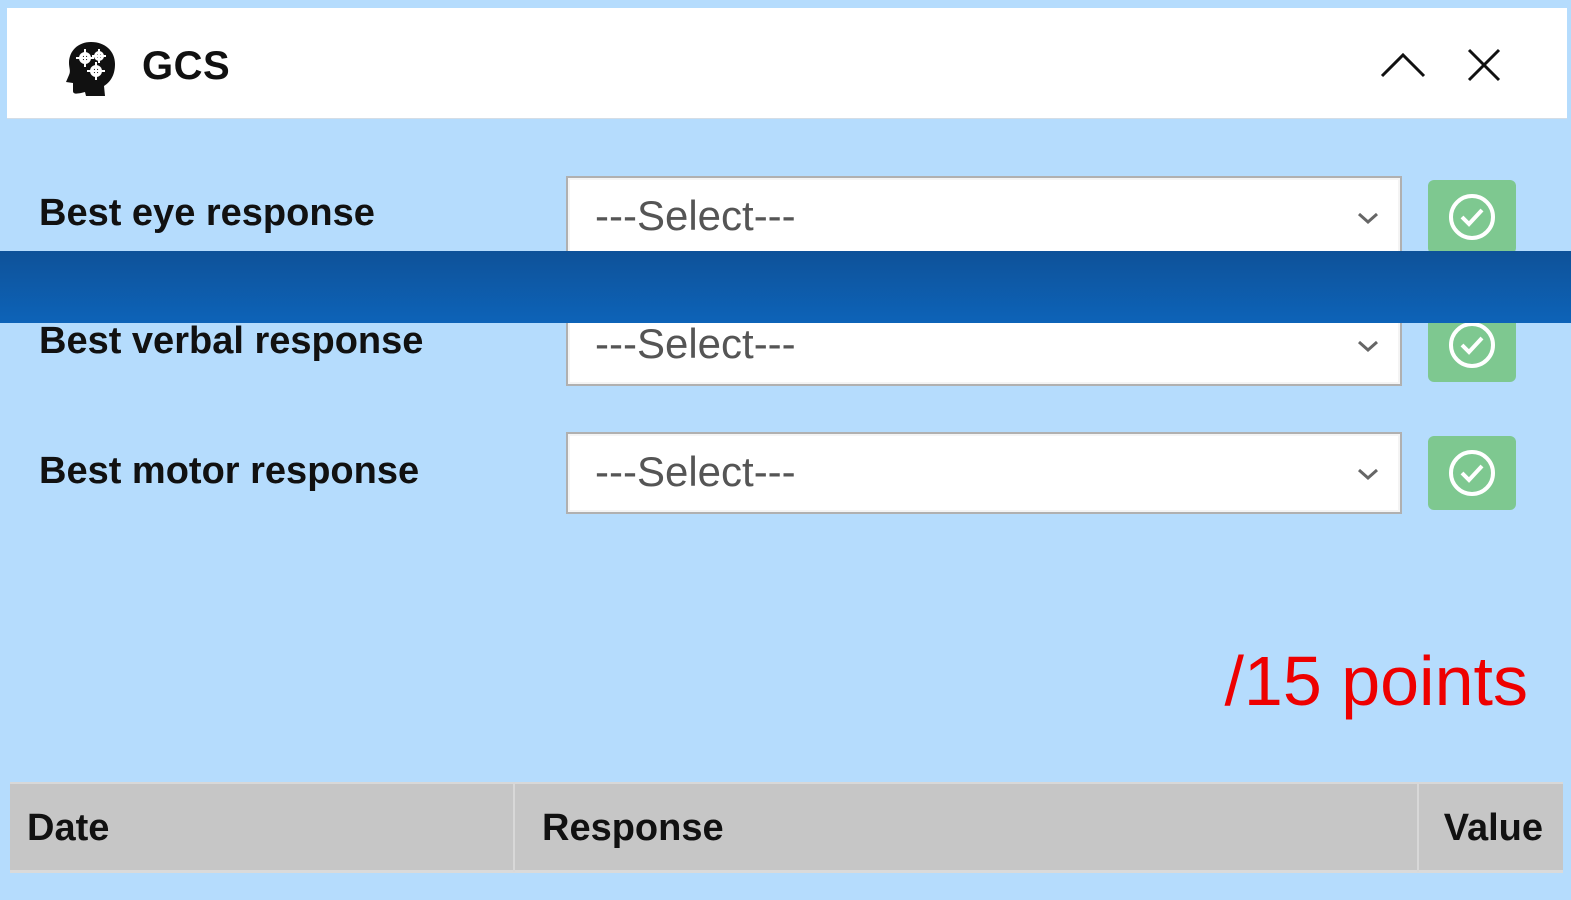  I want to click on verbal-response-label: Best verbal response, so click(231, 341).